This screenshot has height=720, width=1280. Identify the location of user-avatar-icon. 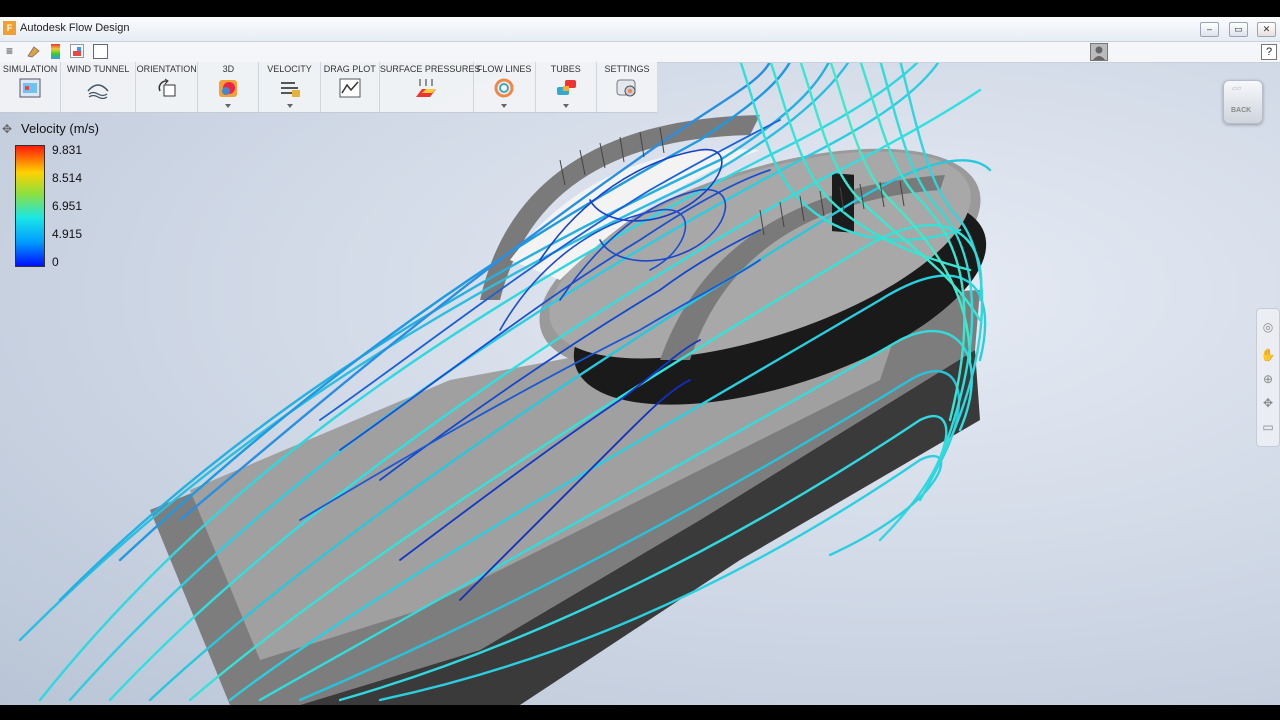
(1099, 52).